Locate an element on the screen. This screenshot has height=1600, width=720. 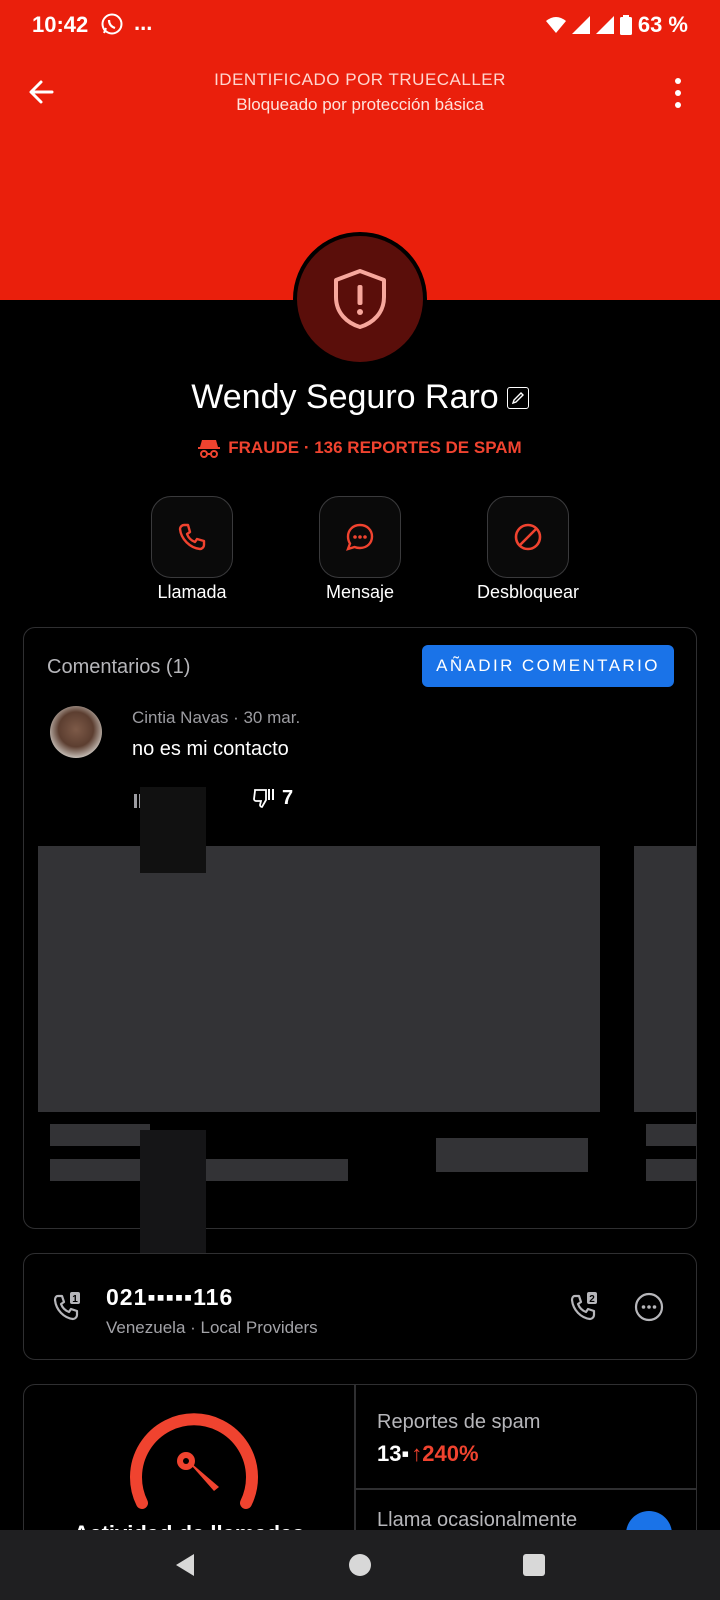
unblock-icon is located at coordinates (528, 537).